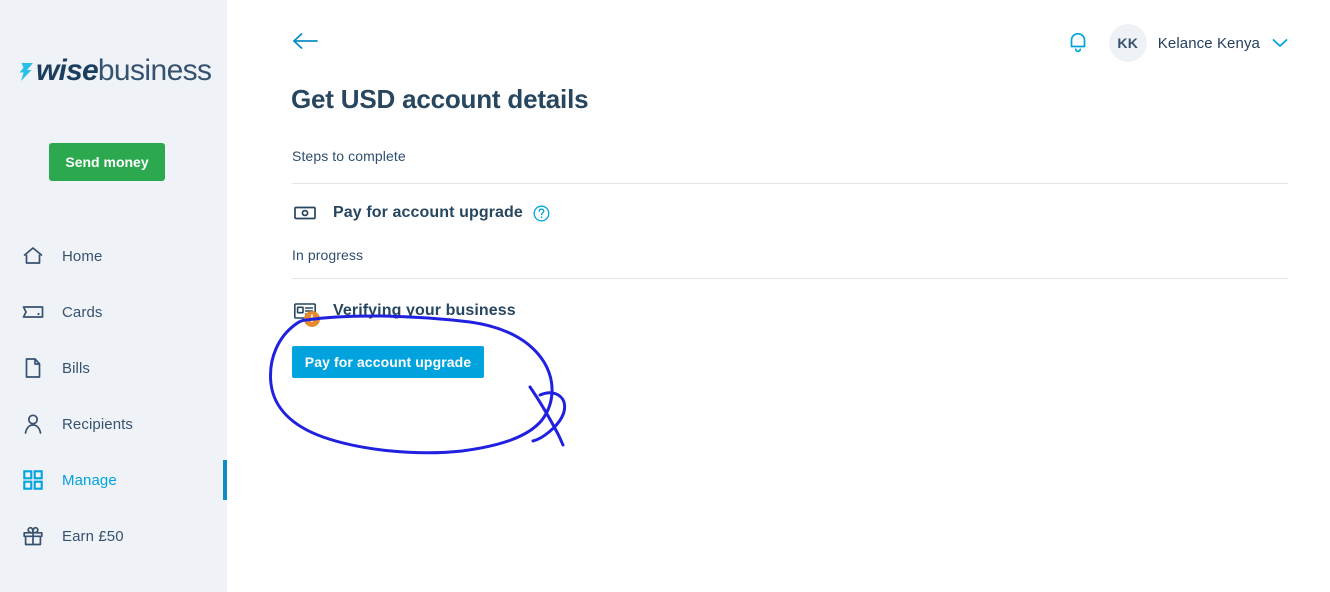 The image size is (1330, 592). What do you see at coordinates (89, 480) in the screenshot?
I see `sidebar-item-label: Manage` at bounding box center [89, 480].